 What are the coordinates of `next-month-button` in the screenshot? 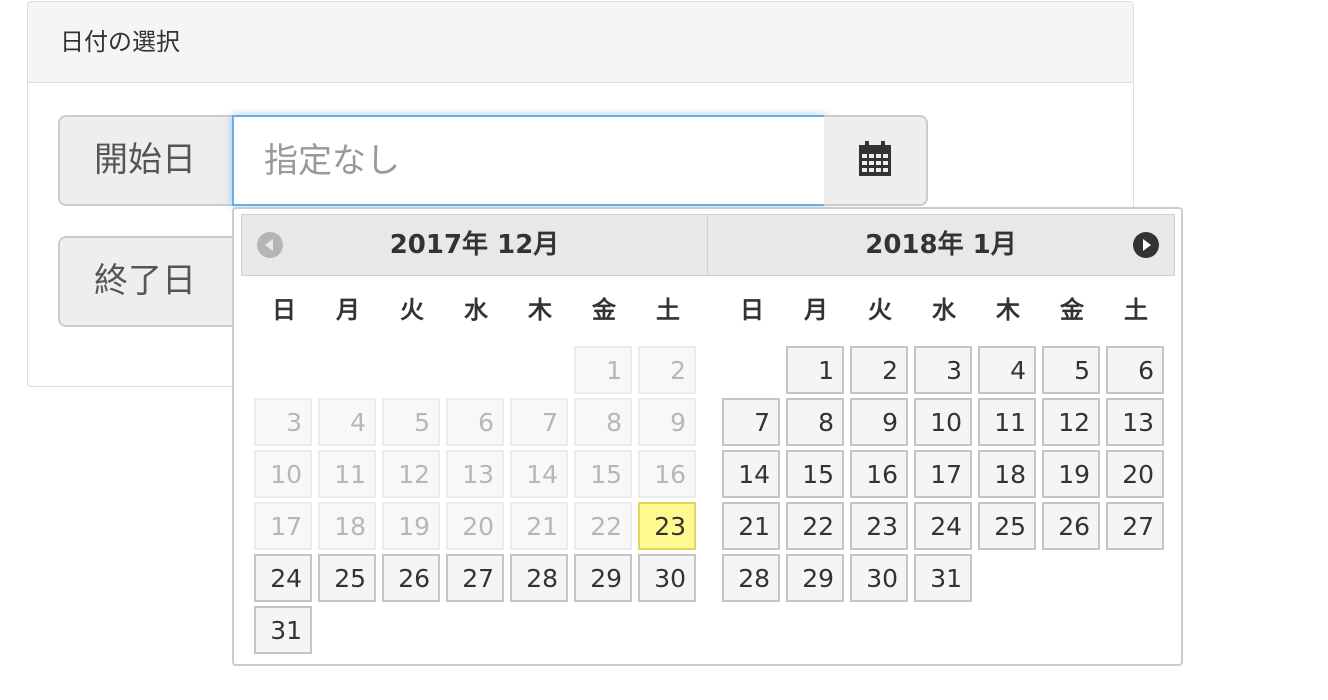 It's located at (1146, 245).